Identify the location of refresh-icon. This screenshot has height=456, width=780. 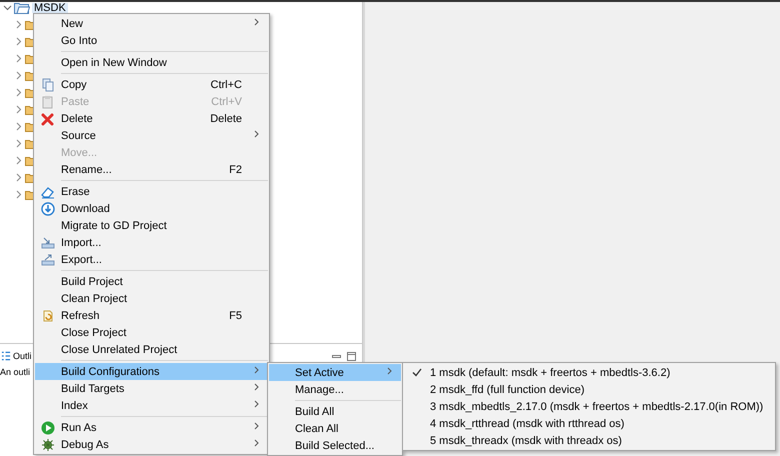
(48, 315).